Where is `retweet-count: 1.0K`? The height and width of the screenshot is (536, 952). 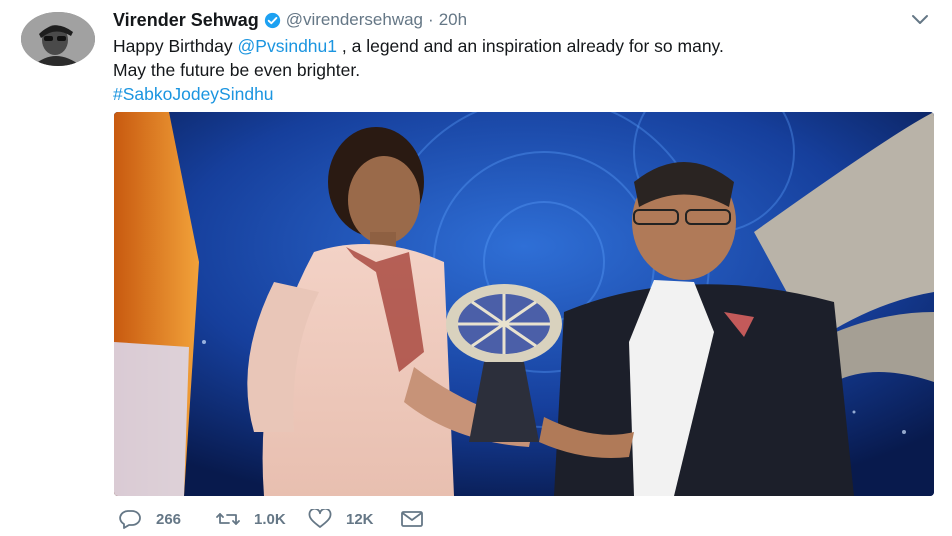 retweet-count: 1.0K is located at coordinates (270, 519).